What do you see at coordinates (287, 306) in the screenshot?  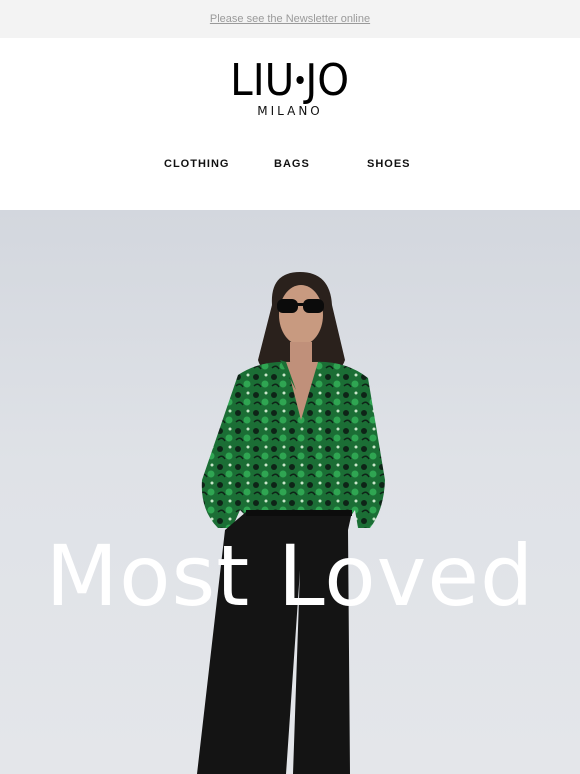 I see `sunglasses-icon` at bounding box center [287, 306].